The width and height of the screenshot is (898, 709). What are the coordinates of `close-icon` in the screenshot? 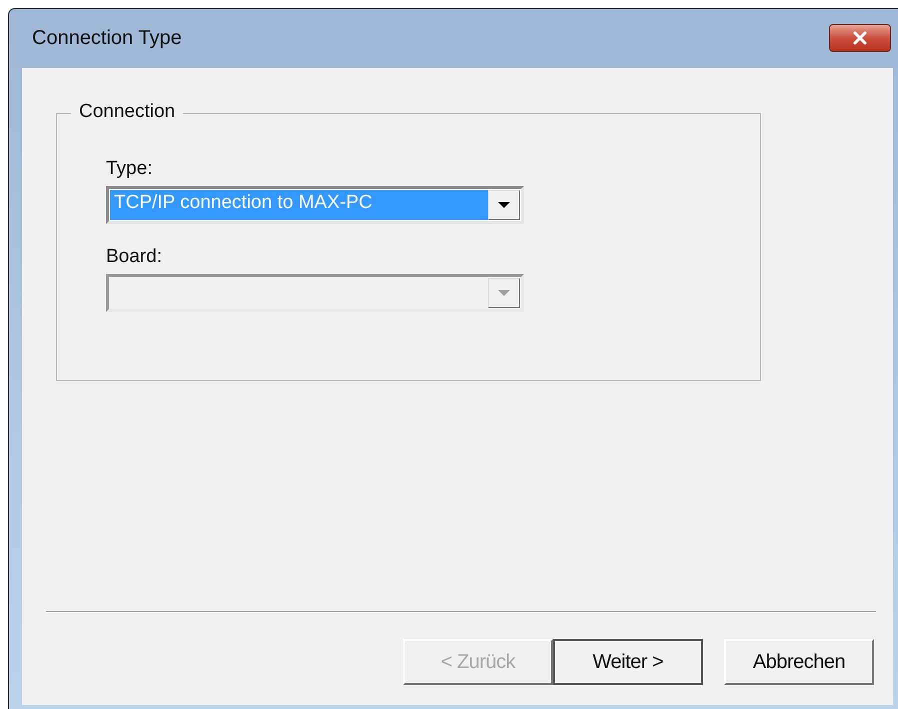 It's located at (860, 37).